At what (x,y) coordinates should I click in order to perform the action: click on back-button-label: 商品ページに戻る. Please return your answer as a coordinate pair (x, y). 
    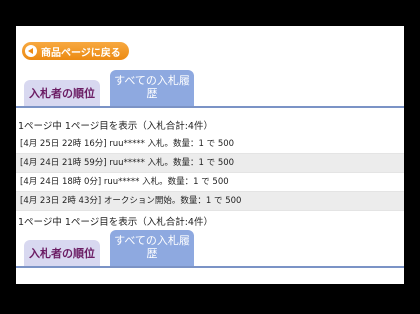
    Looking at the image, I should click on (81, 53).